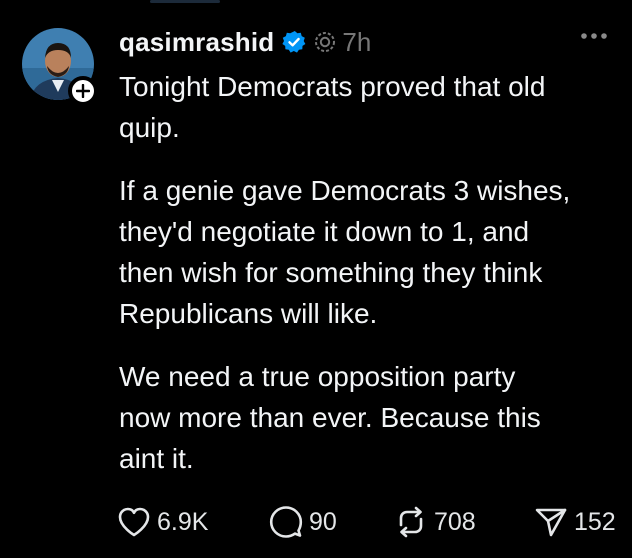  I want to click on repost-icon, so click(411, 522).